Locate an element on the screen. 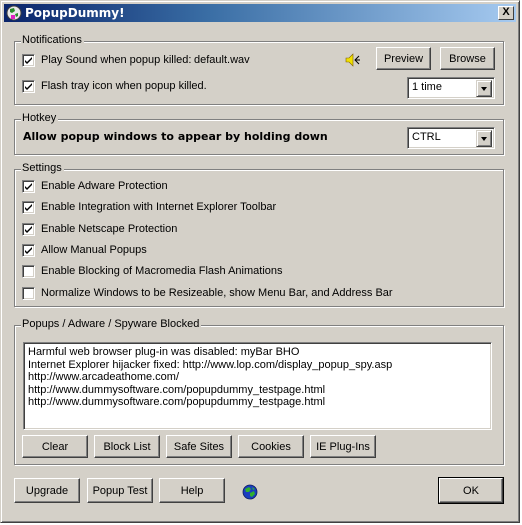 This screenshot has width=522, height=525. preview-button: Preview is located at coordinates (403, 58).